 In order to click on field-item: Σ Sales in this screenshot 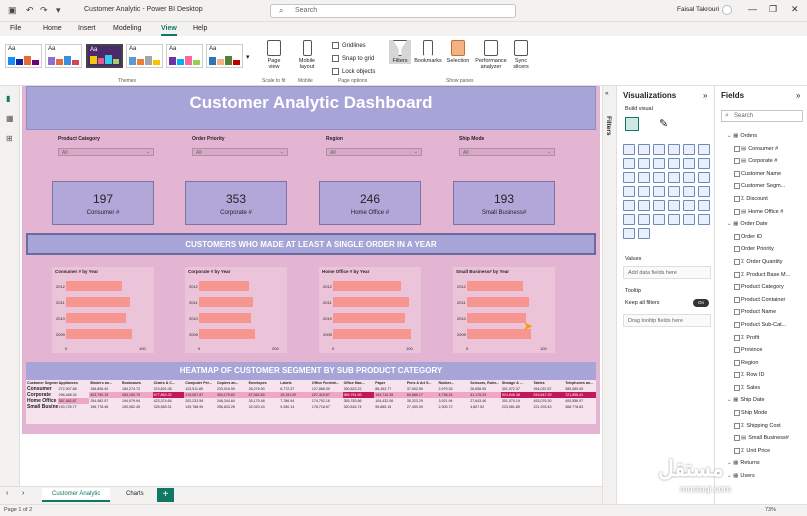, I will do `click(764, 388)`.